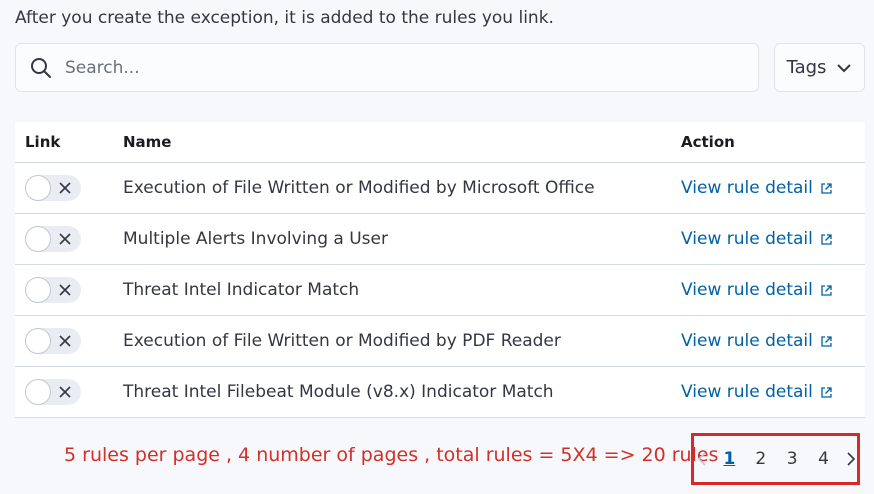  What do you see at coordinates (806, 67) in the screenshot?
I see `tags-filter-label: Tags` at bounding box center [806, 67].